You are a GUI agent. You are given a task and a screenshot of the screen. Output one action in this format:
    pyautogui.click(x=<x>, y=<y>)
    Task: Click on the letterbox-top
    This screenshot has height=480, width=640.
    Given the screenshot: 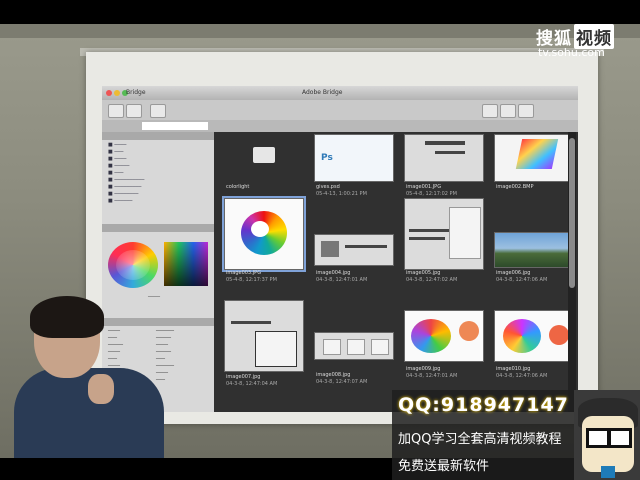 What is the action you would take?
    pyautogui.click(x=320, y=12)
    